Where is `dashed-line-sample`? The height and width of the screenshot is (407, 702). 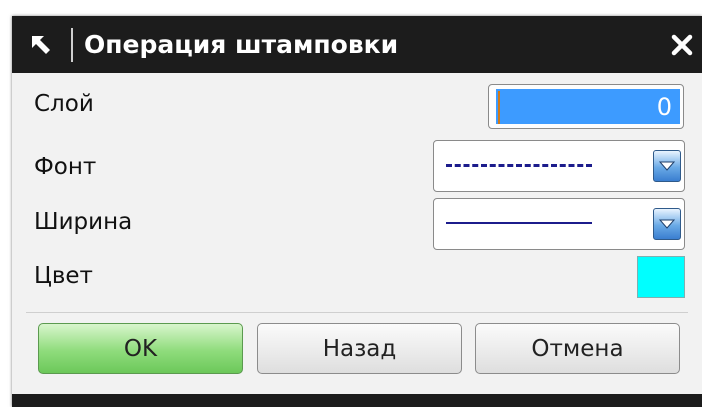
dashed-line-sample is located at coordinates (519, 165).